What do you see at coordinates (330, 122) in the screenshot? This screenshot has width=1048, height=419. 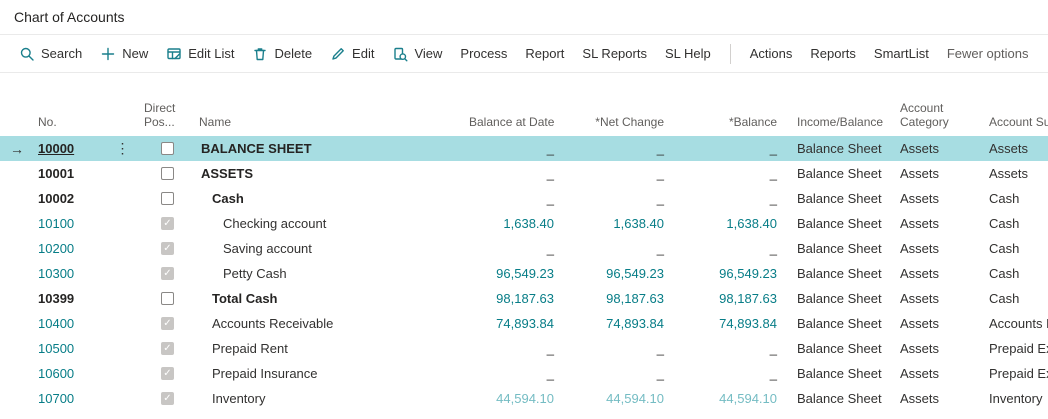 I see `column-header-name: Name` at bounding box center [330, 122].